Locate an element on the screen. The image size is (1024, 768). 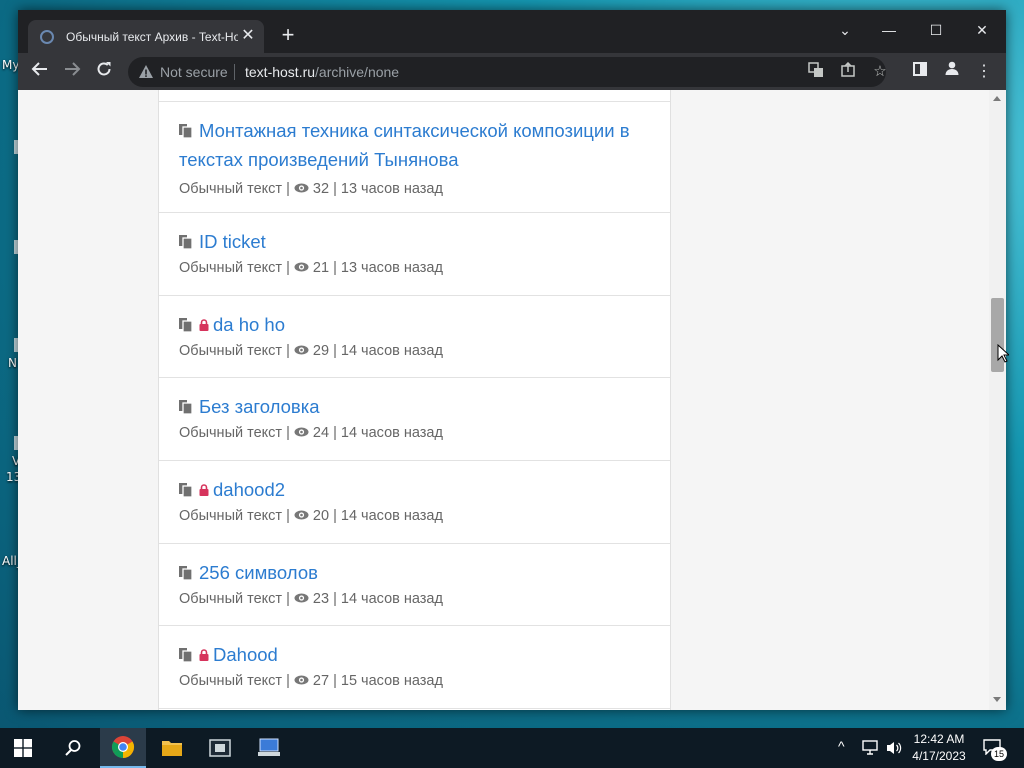
new-tab-button: + is located at coordinates (288, 36).